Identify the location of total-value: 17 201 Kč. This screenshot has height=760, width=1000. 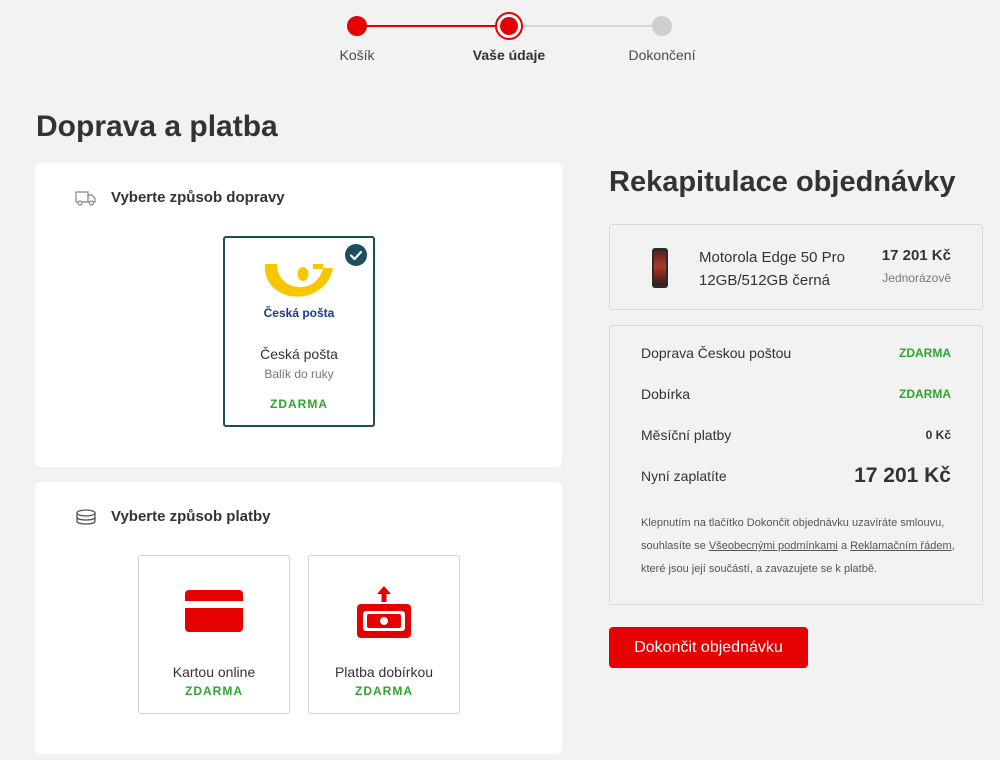
(902, 475).